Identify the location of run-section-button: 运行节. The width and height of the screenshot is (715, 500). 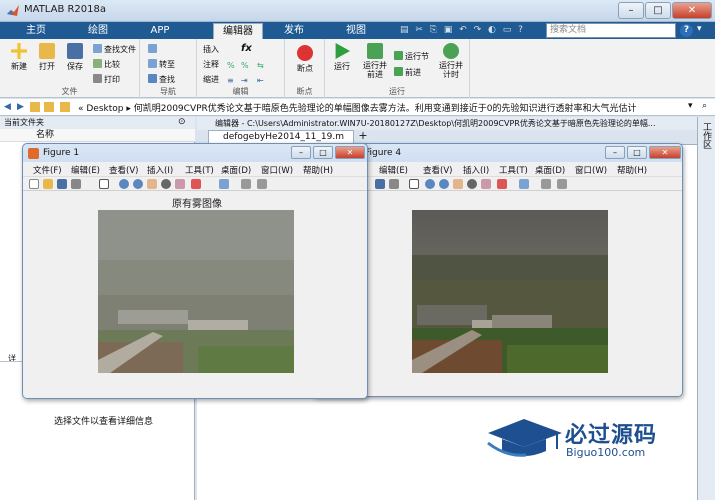
(411, 56).